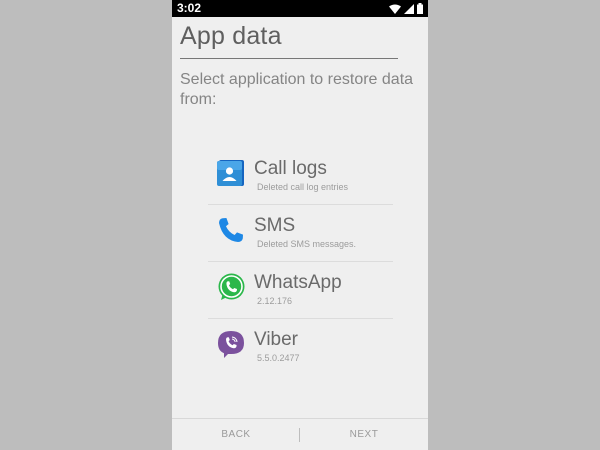 Image resolution: width=600 pixels, height=450 pixels. Describe the element at coordinates (231, 36) in the screenshot. I see `page-title: App data` at that location.